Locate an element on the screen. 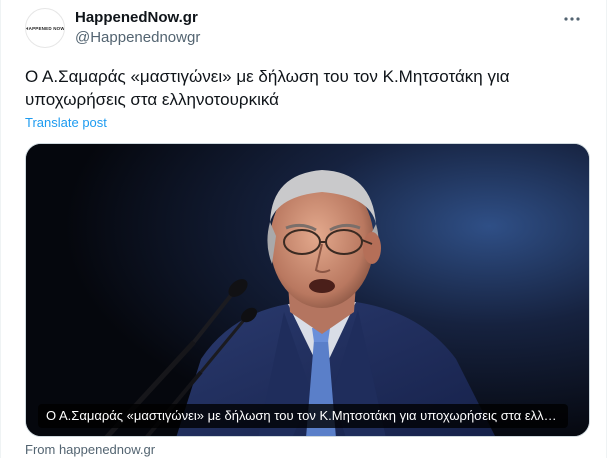 Image resolution: width=607 pixels, height=458 pixels. avatar: HAPPENED NOW is located at coordinates (45, 28).